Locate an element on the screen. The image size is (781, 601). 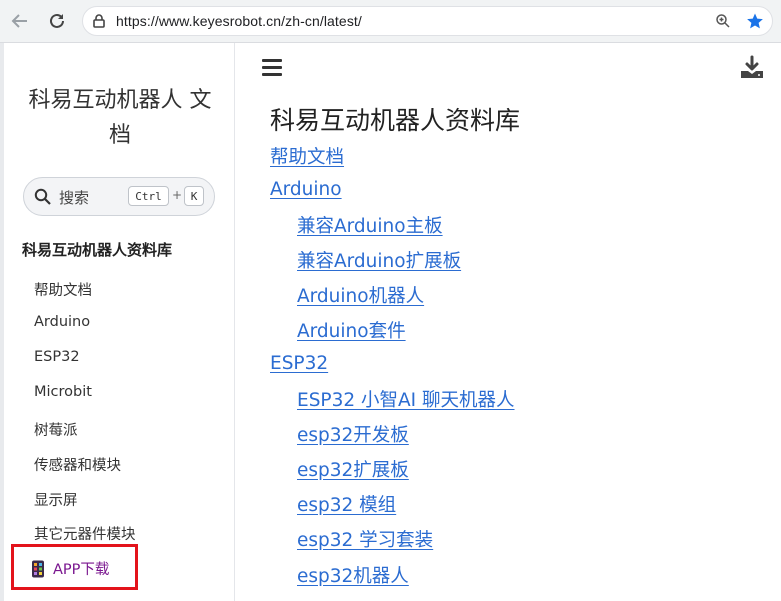
sidebar-item-display: 显示屏 is located at coordinates (56, 499).